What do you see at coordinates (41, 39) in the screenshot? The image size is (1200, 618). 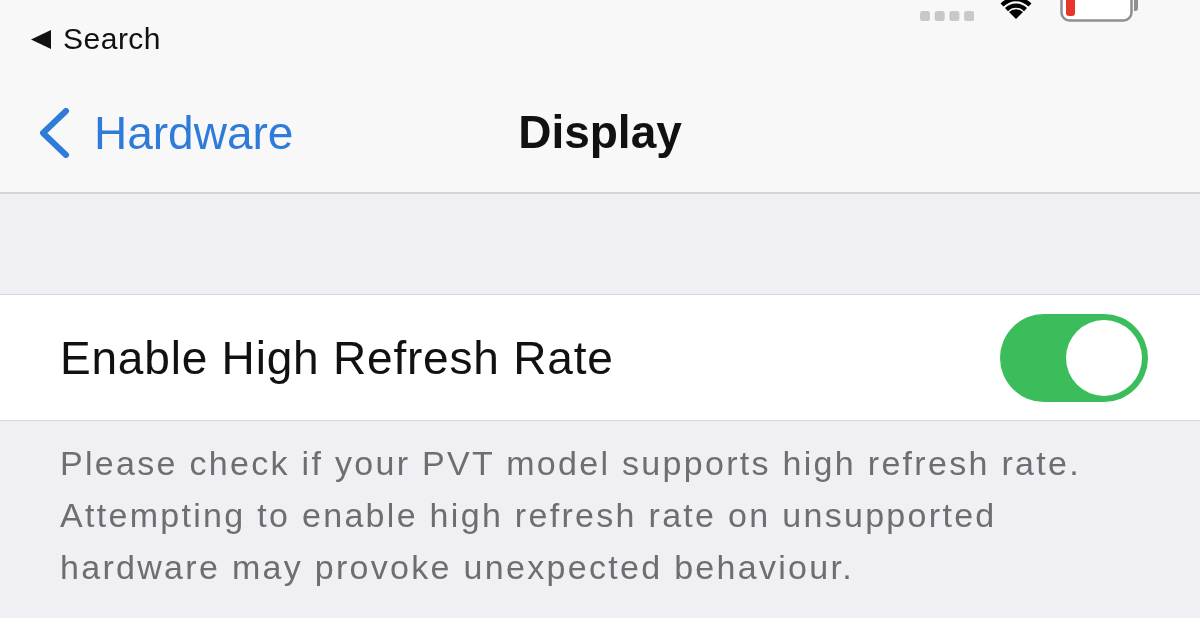 I see `back-triangle-icon` at bounding box center [41, 39].